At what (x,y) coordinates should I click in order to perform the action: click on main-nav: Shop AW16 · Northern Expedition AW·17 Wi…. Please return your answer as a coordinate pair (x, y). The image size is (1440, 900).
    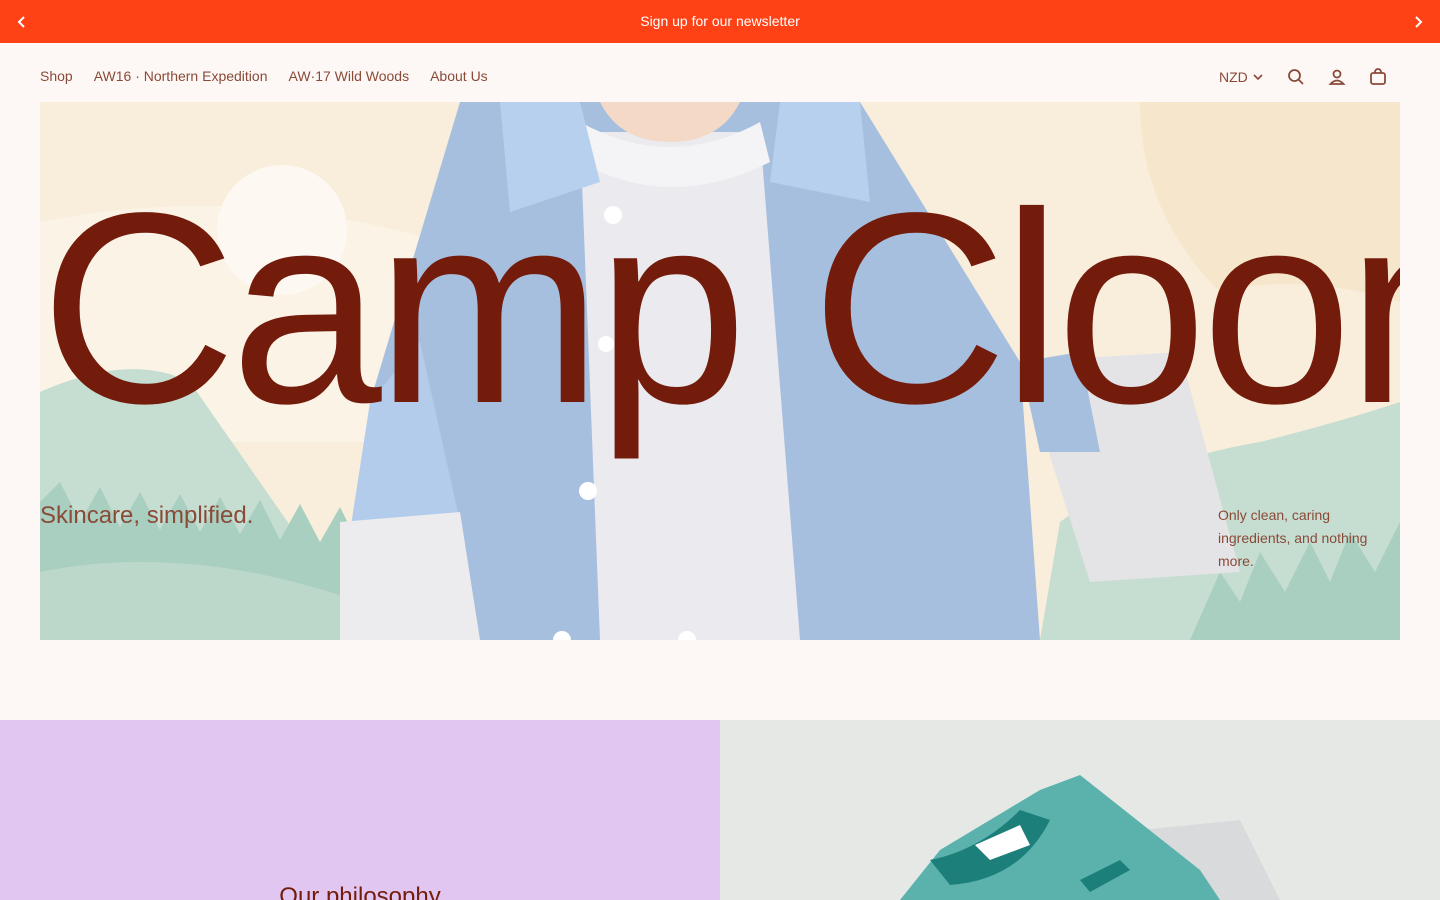
    Looking at the image, I should click on (264, 76).